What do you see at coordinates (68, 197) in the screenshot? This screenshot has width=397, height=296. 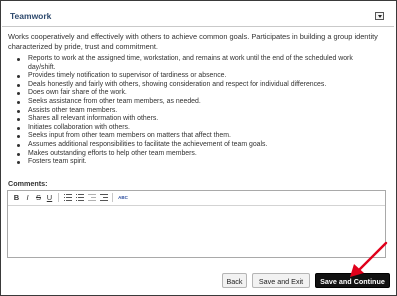 I see `ordered-list-icon` at bounding box center [68, 197].